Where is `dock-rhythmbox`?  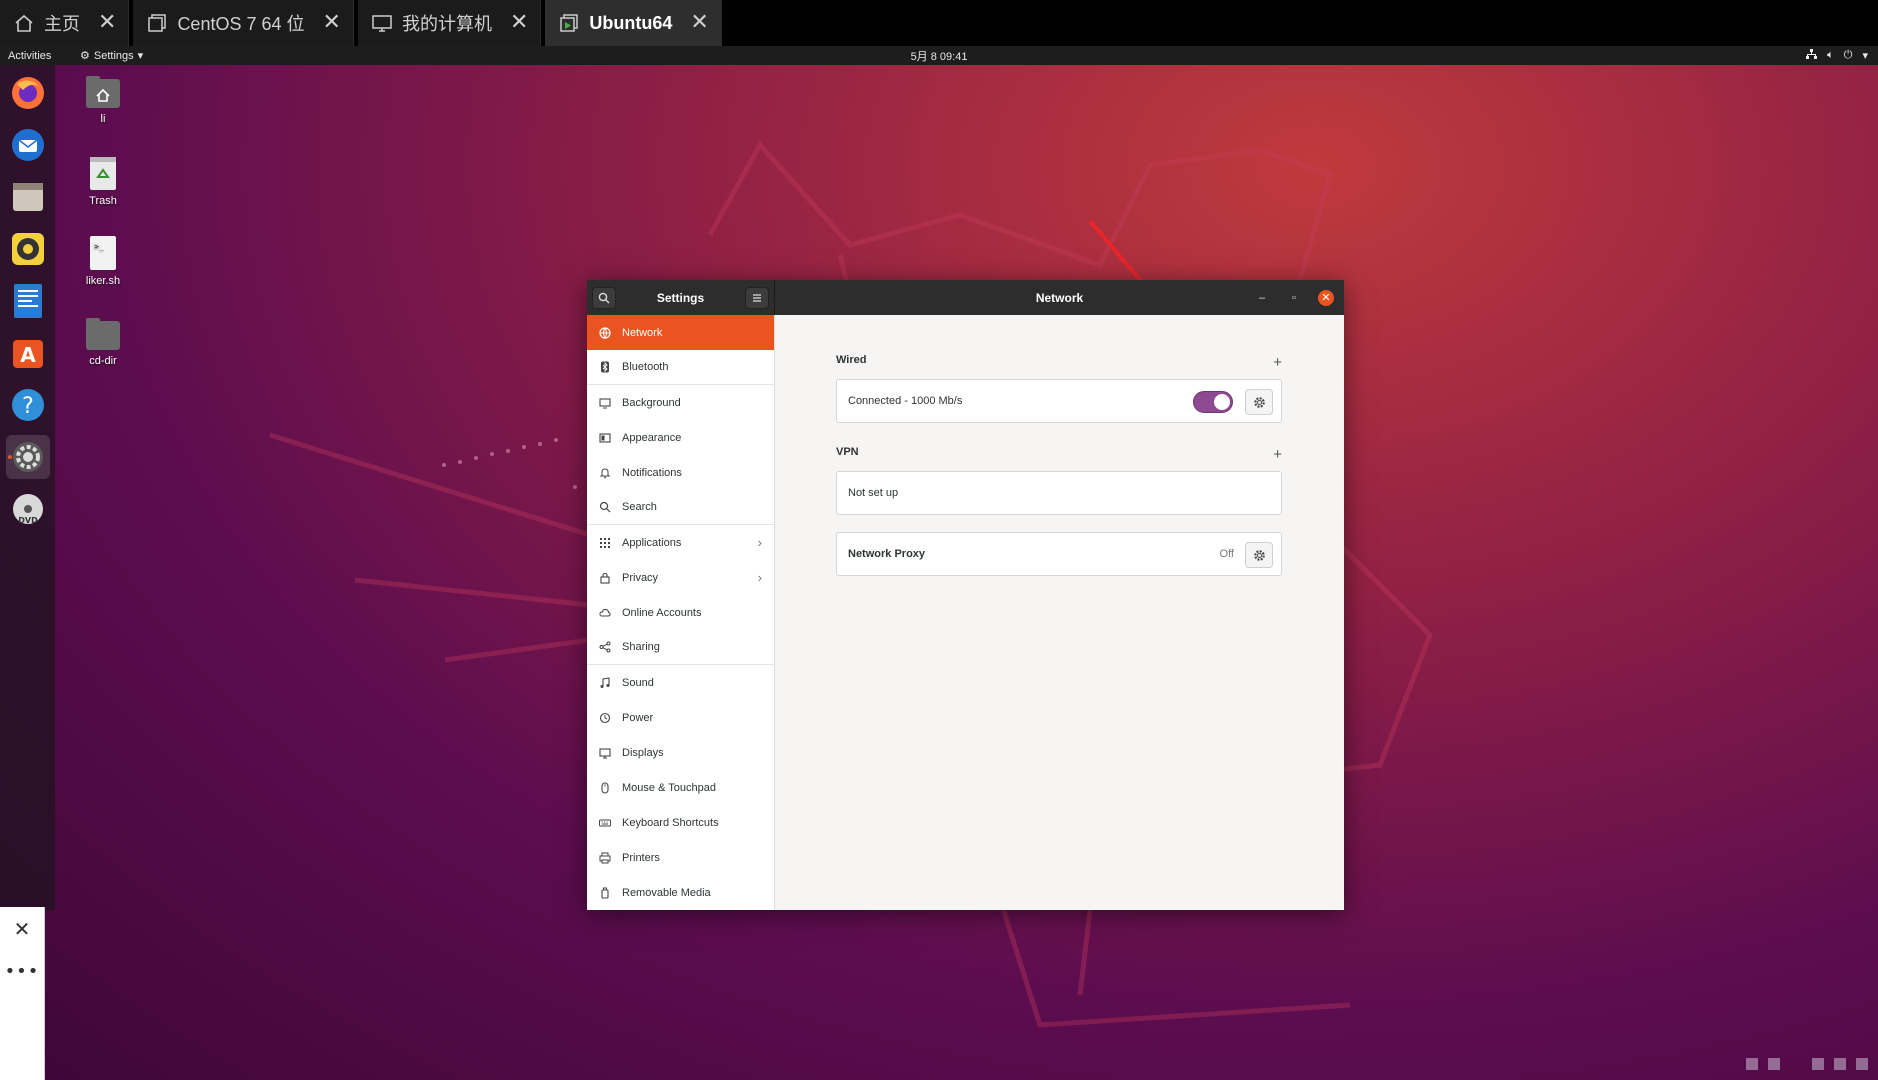
dock-rhythmbox is located at coordinates (28, 249).